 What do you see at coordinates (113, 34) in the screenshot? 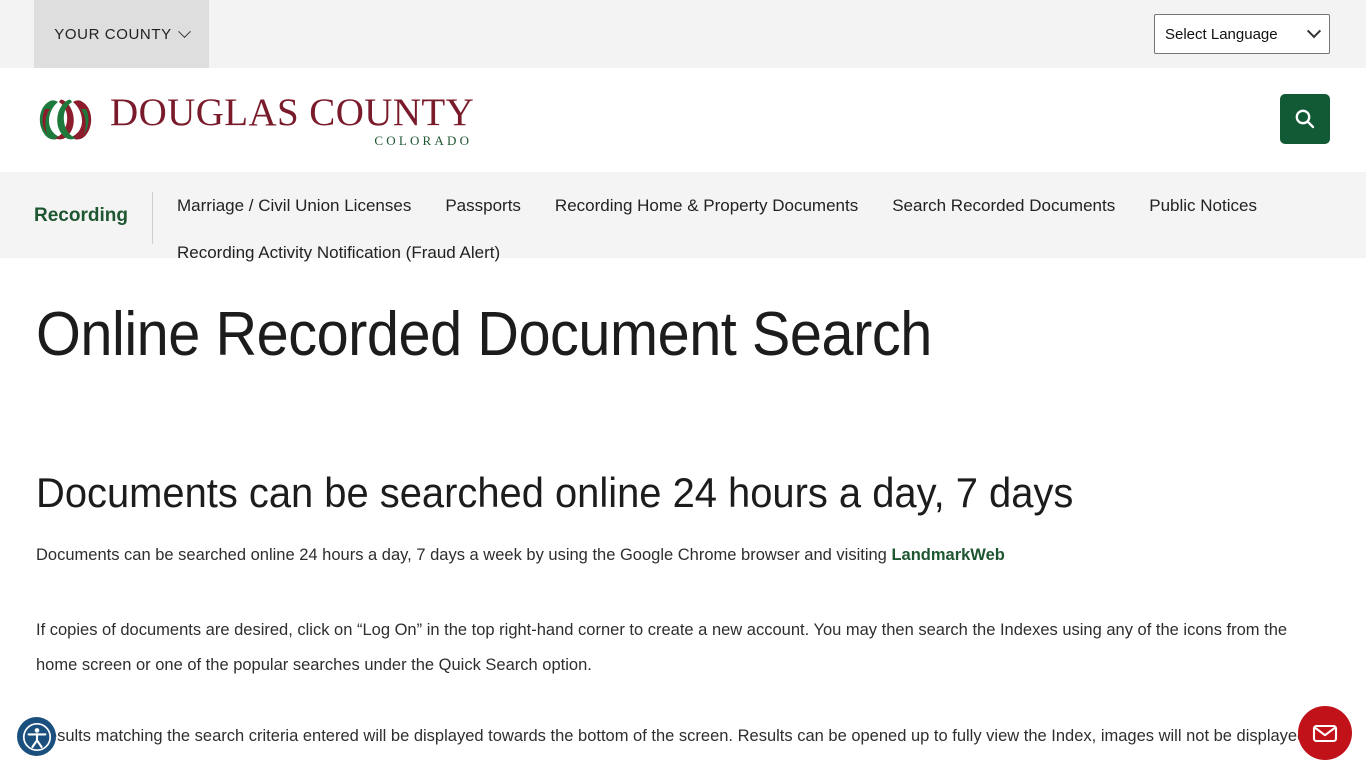
I see `your-county-label: YOUR COUNTY` at bounding box center [113, 34].